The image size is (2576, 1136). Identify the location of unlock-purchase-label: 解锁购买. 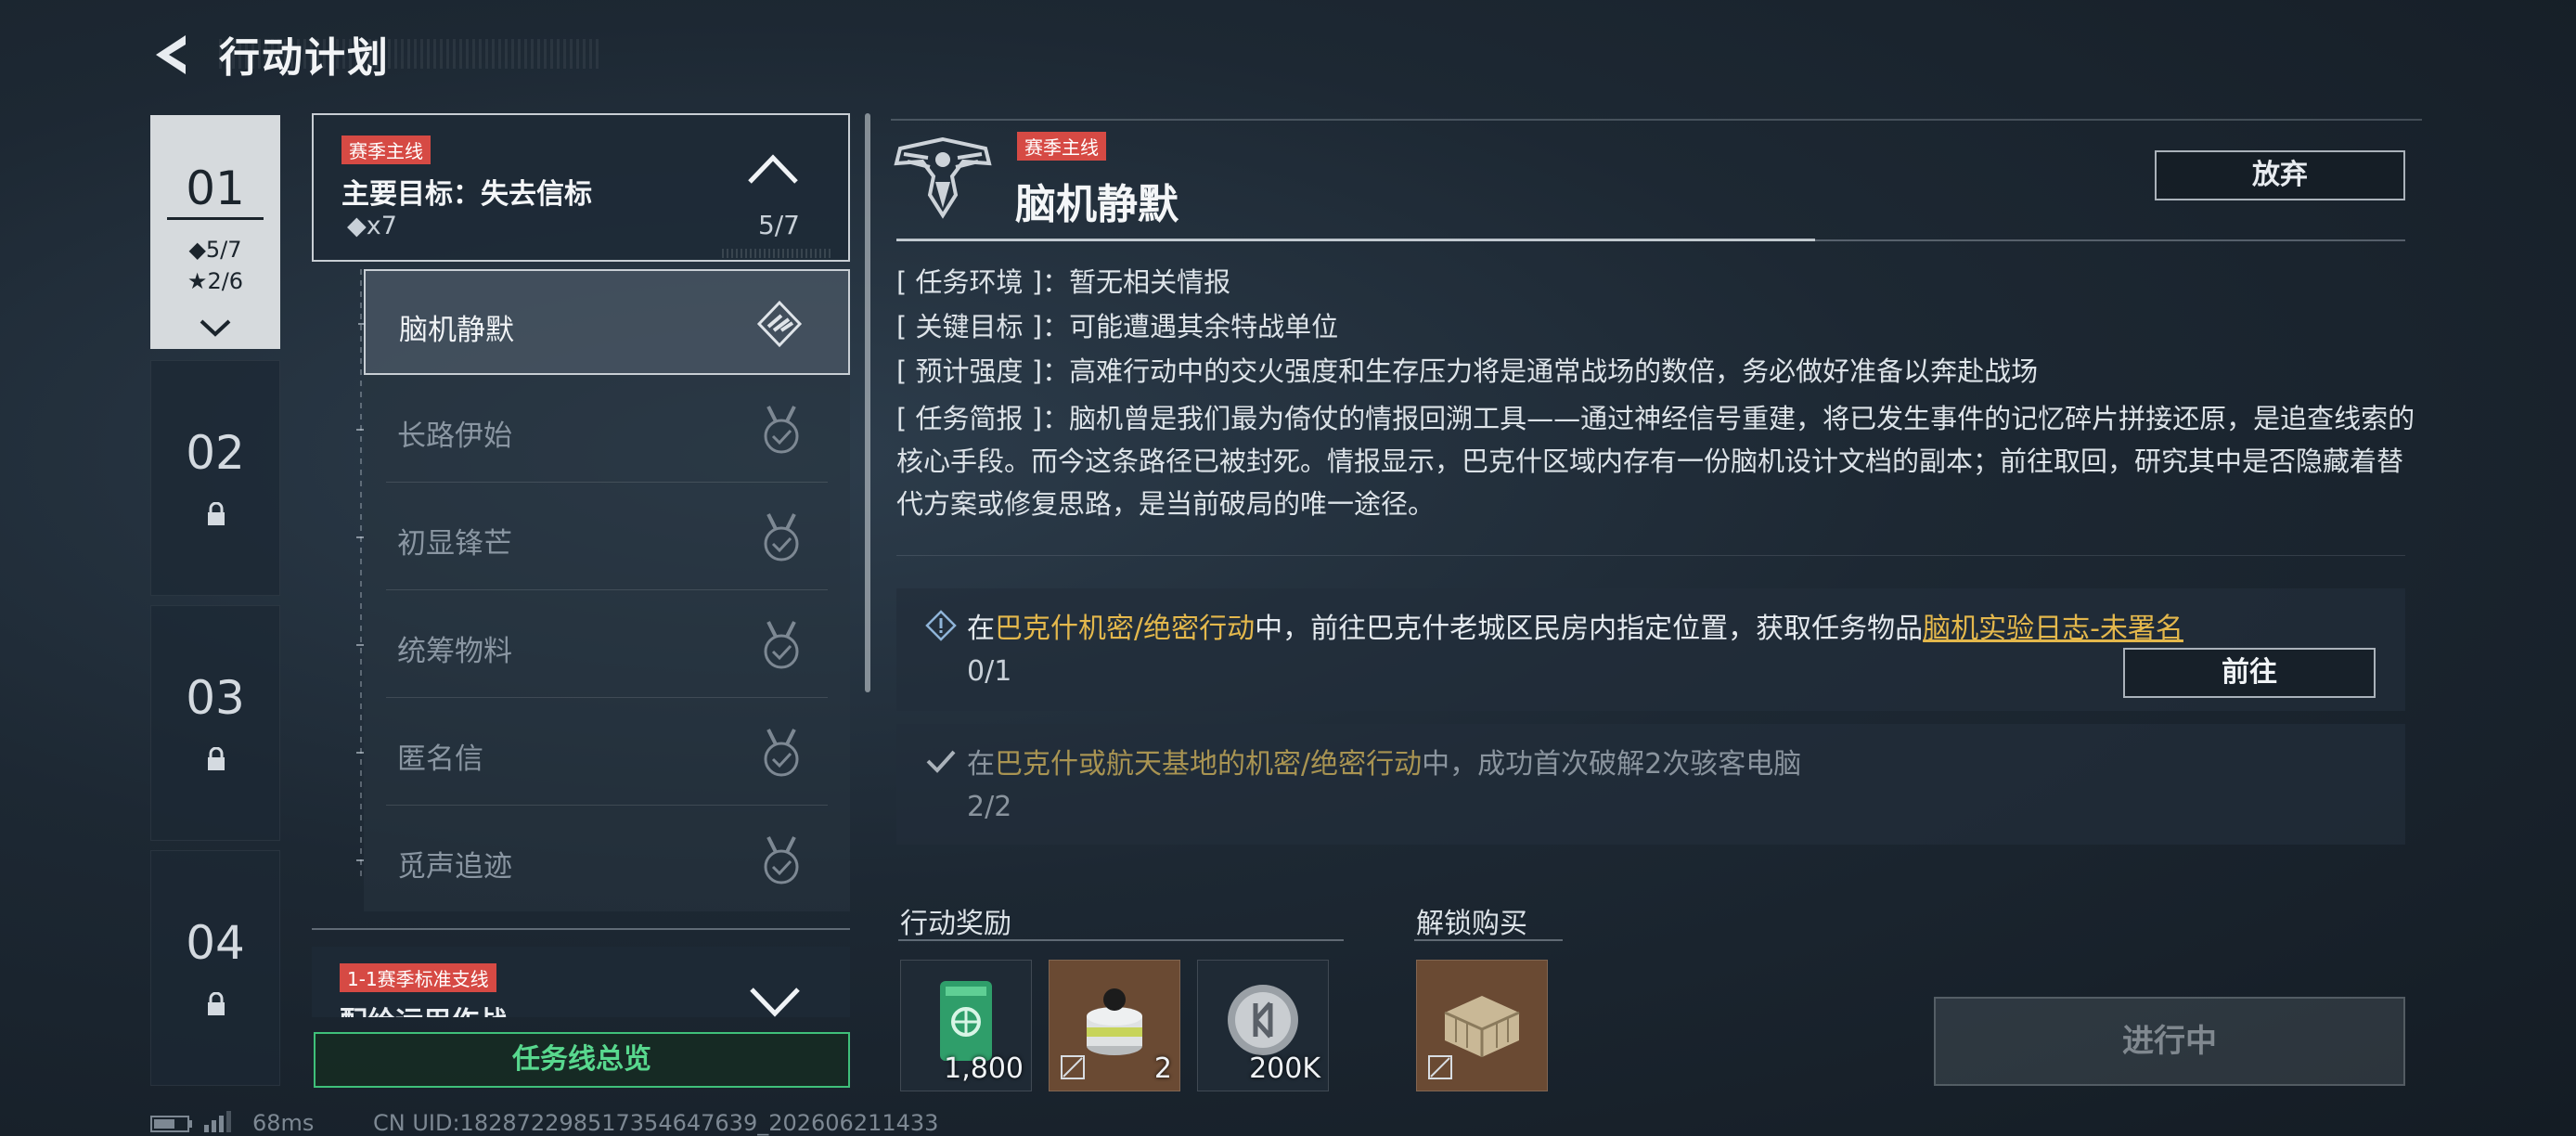
(1471, 924).